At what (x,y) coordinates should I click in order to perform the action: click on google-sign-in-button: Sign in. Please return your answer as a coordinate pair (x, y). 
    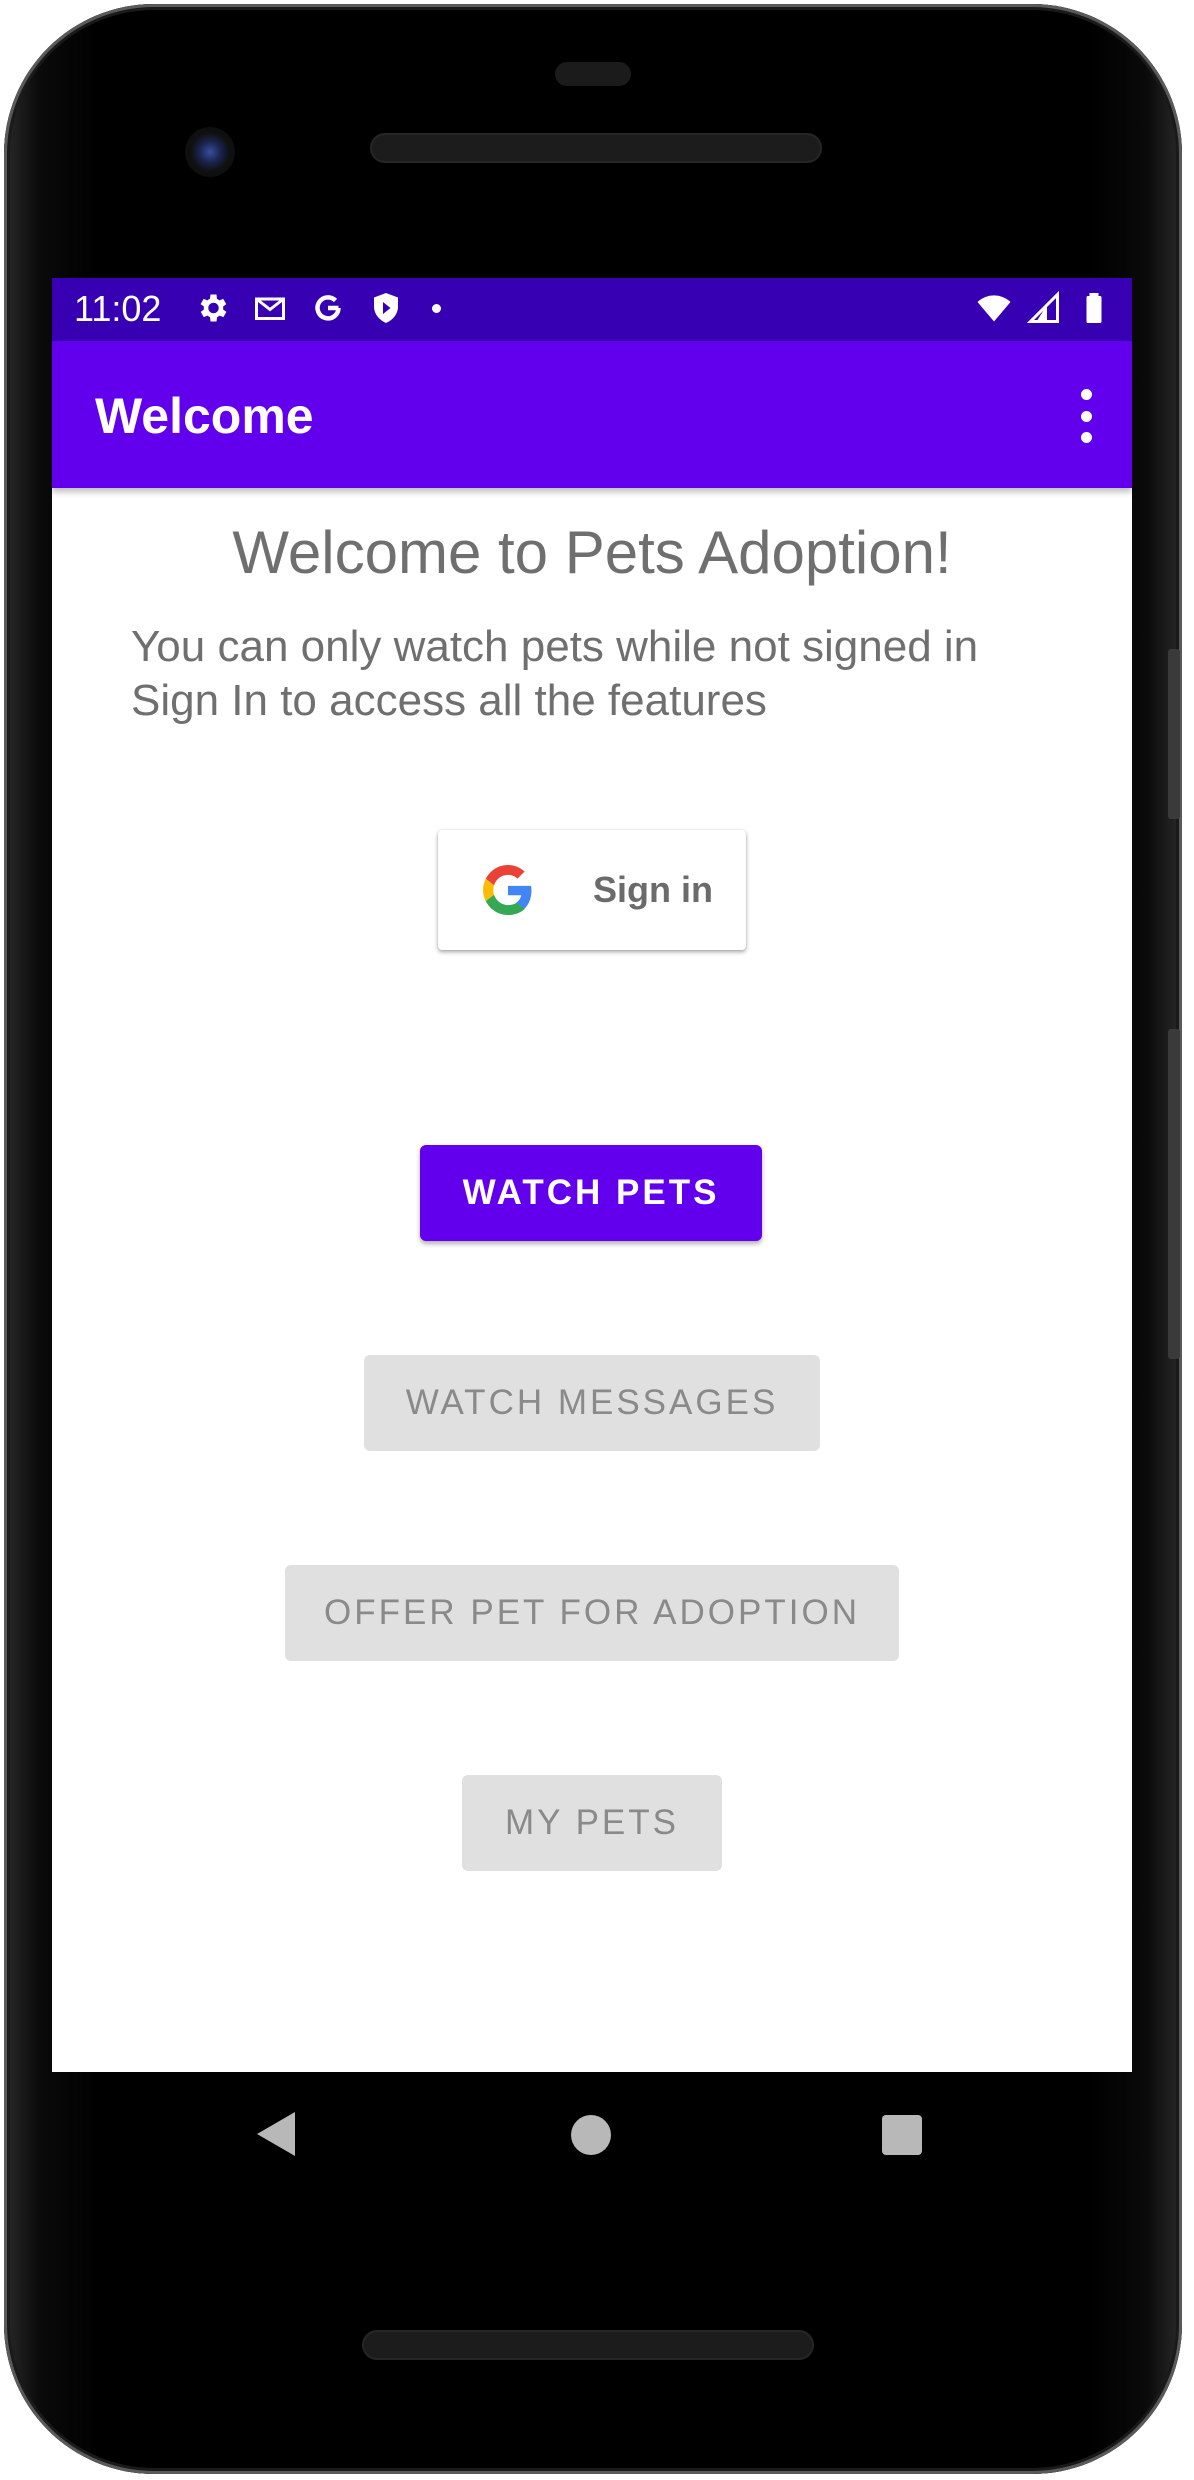
    Looking at the image, I should click on (592, 890).